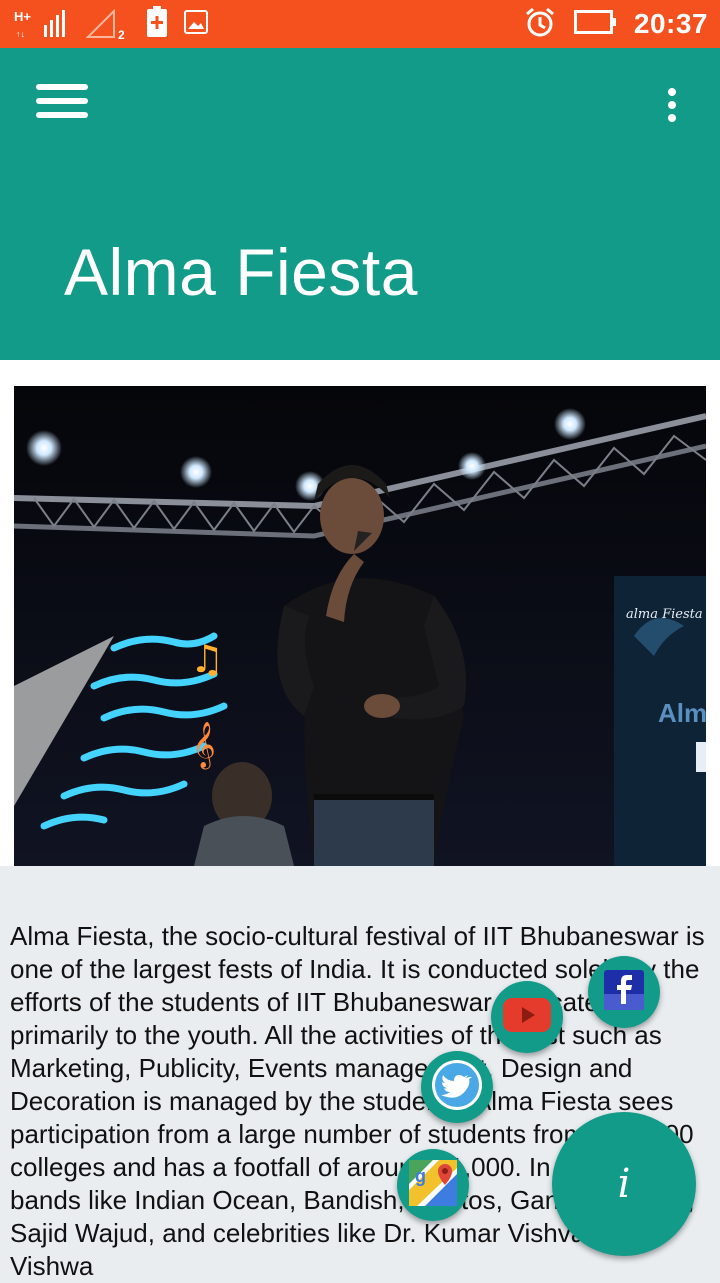 Image resolution: width=720 pixels, height=1283 pixels. Describe the element at coordinates (62, 104) in the screenshot. I see `hamburger-menu-icon` at that location.